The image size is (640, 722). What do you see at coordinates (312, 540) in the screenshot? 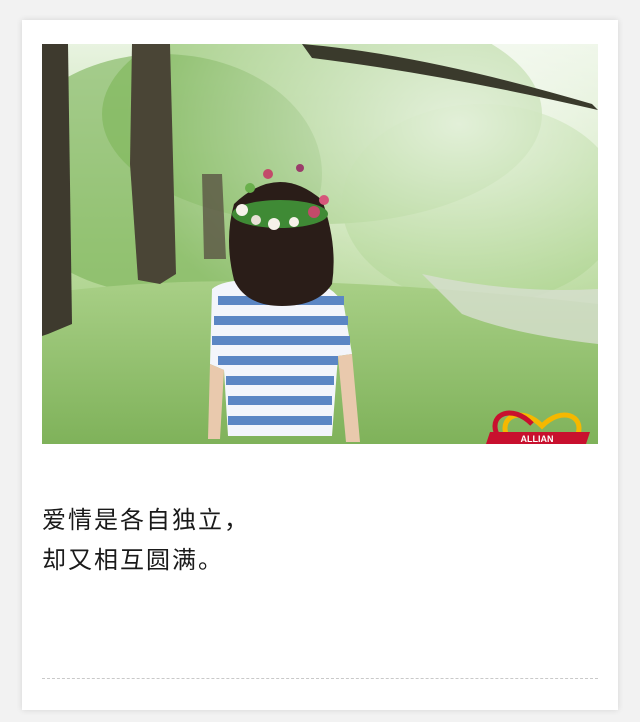
I see `caption-text: 爱情是各自独立， 却又相互圆满。` at bounding box center [312, 540].